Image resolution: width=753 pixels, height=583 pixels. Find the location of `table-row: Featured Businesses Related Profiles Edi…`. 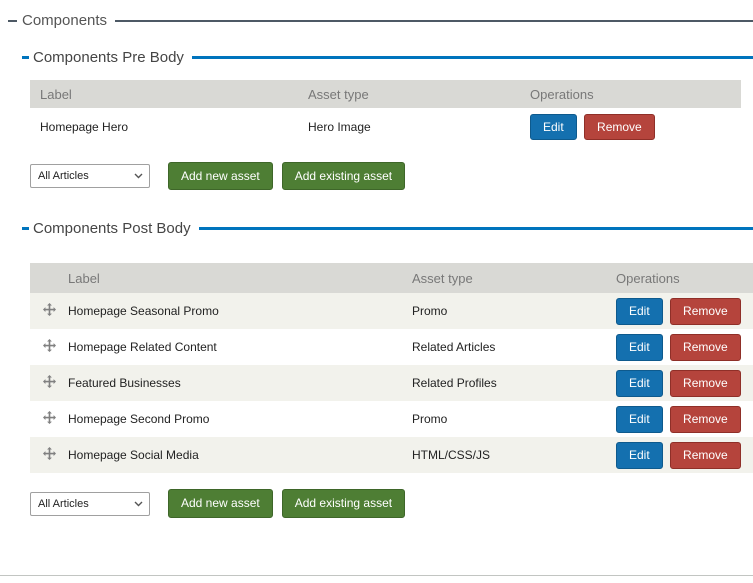

table-row: Featured Businesses Related Profiles Edi… is located at coordinates (391, 383).